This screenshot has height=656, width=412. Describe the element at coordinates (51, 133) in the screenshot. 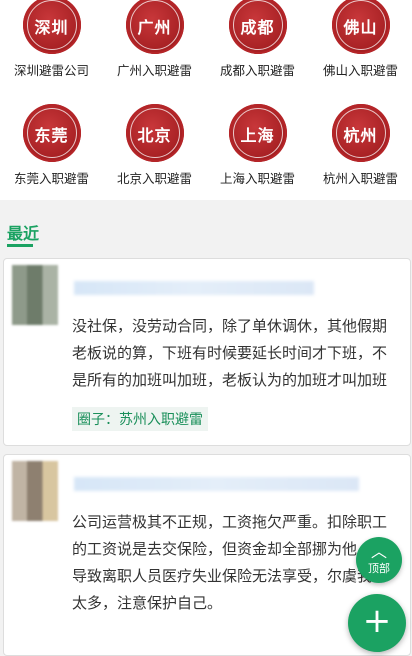

I see `dongguan-seal-icon: 东莞` at that location.